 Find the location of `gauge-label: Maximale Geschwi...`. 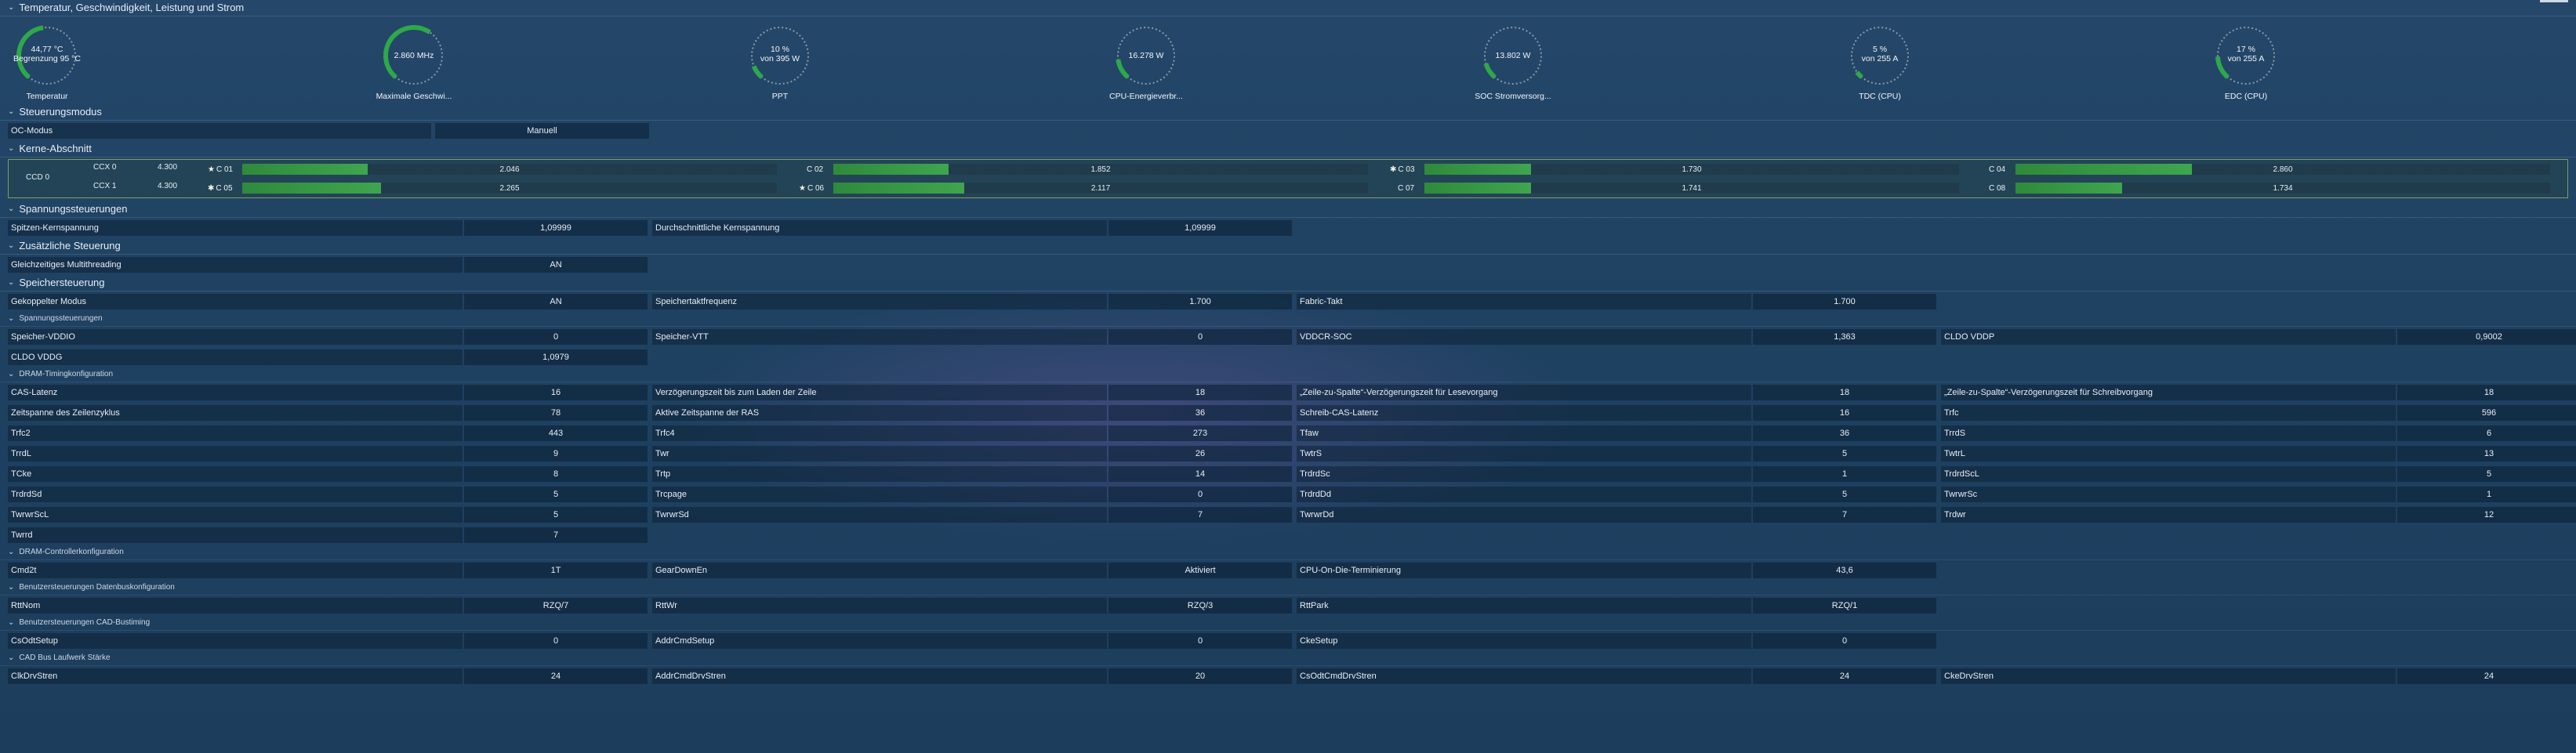

gauge-label: Maximale Geschwi... is located at coordinates (414, 96).